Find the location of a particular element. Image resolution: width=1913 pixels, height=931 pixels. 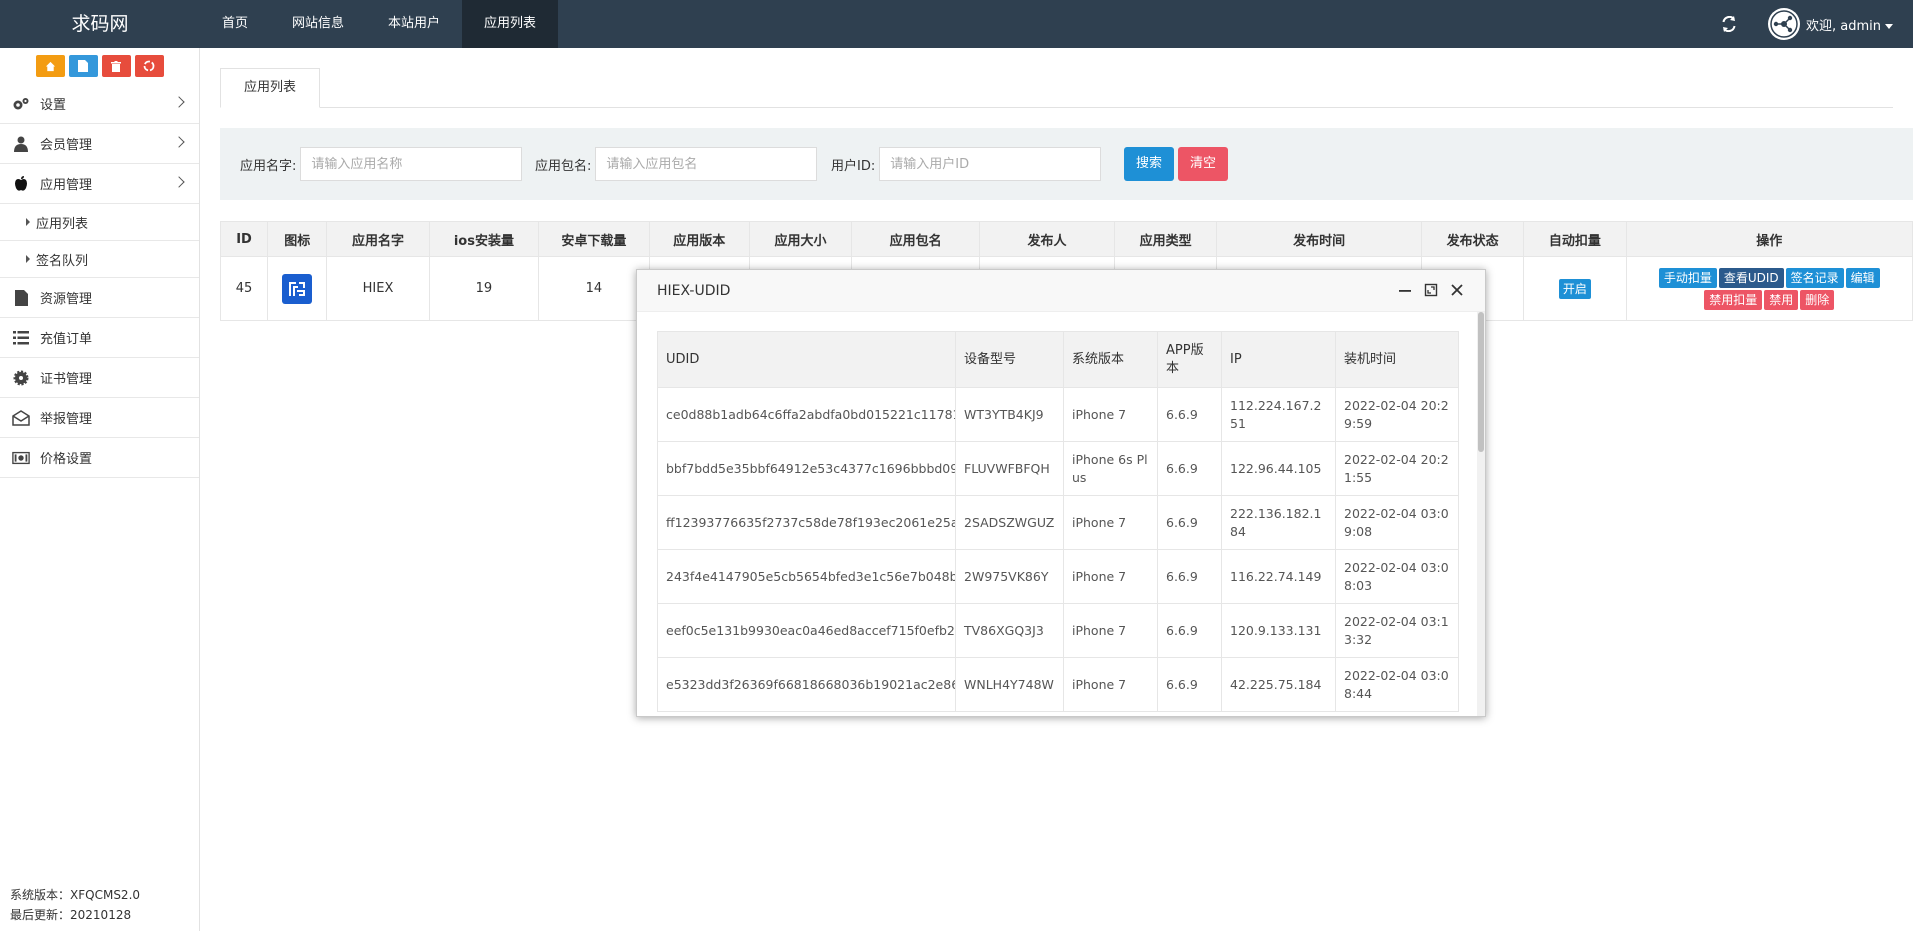

sidebar-item-label: 证书管理 is located at coordinates (66, 379).